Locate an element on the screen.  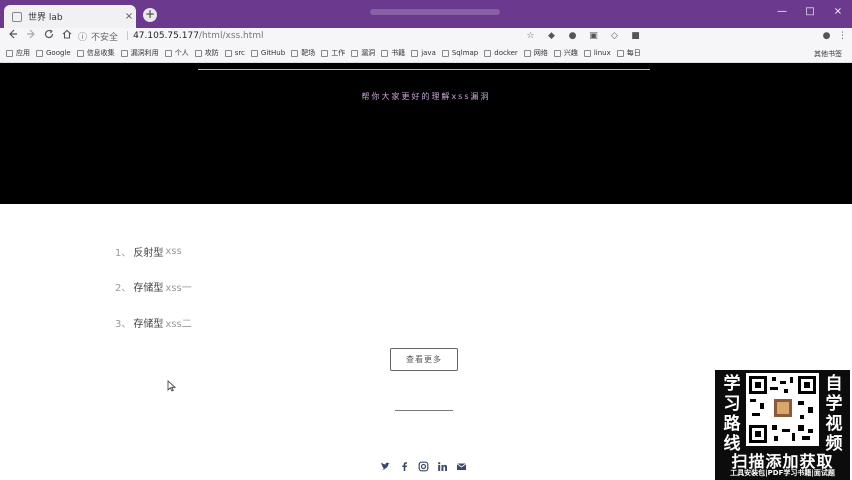
bookmark-item: src is located at coordinates (234, 53).